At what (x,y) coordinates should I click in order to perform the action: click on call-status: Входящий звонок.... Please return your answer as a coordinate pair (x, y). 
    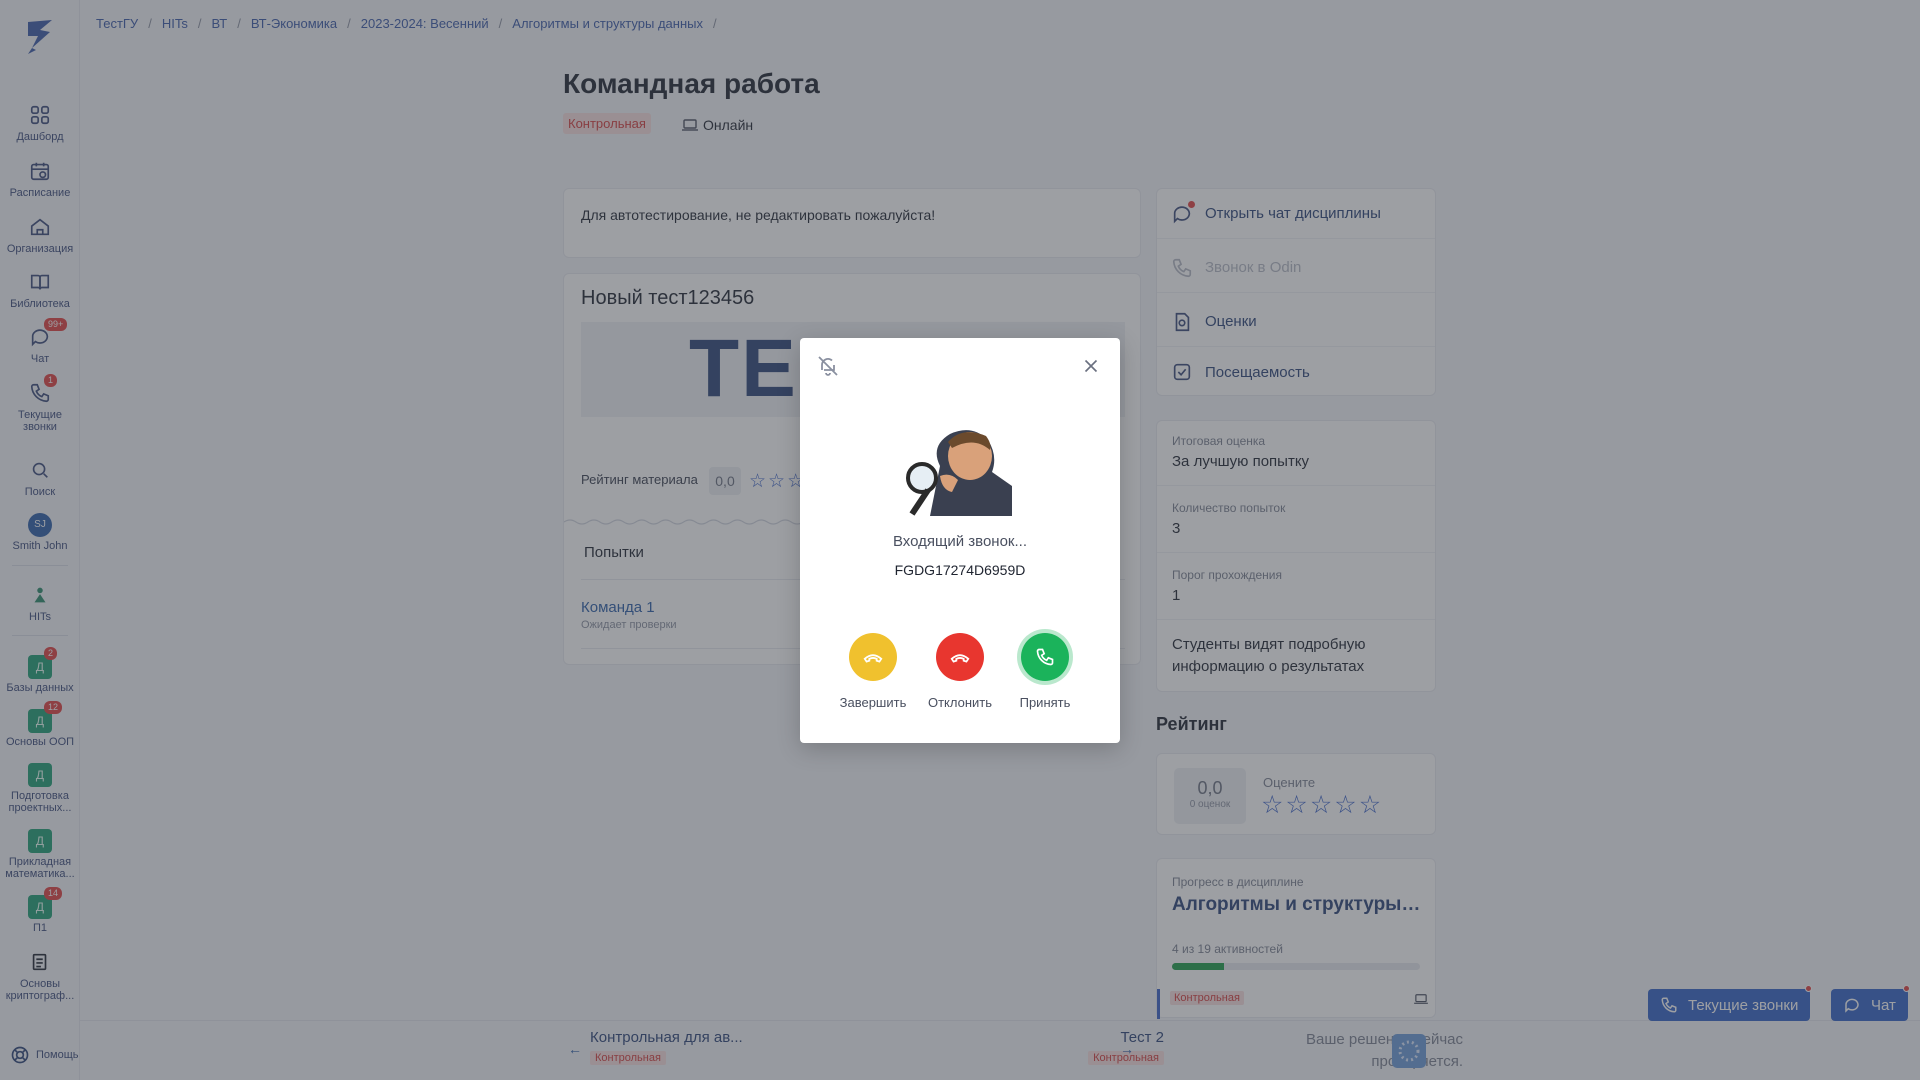
    Looking at the image, I should click on (960, 541).